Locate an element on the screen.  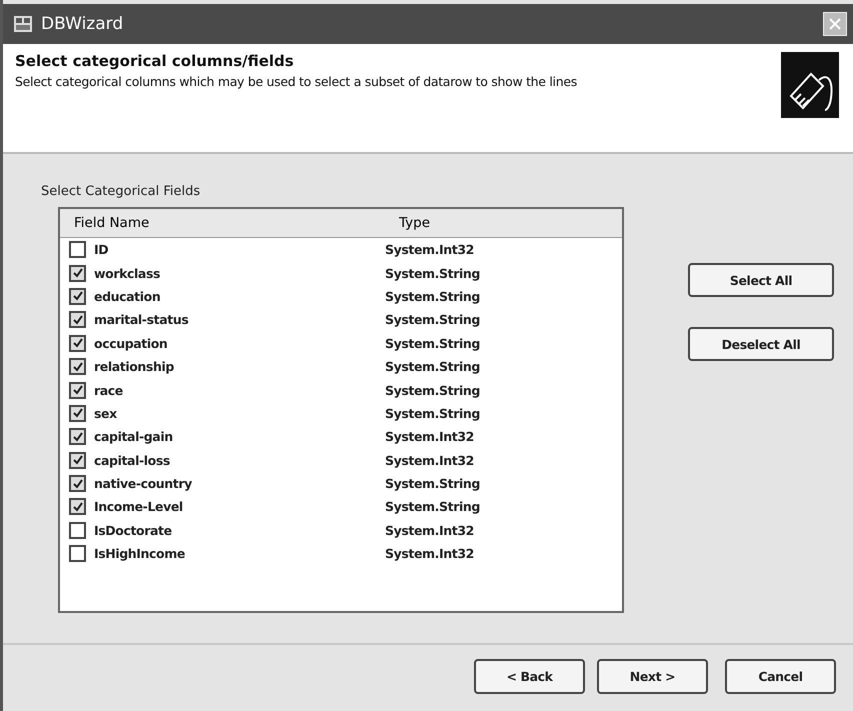
field-name: Income-Level is located at coordinates (138, 506).